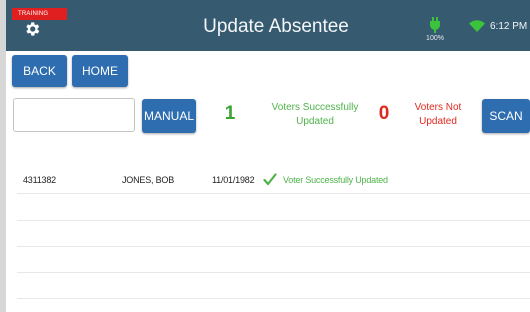  What do you see at coordinates (39, 14) in the screenshot?
I see `training-badge: TRAINING` at bounding box center [39, 14].